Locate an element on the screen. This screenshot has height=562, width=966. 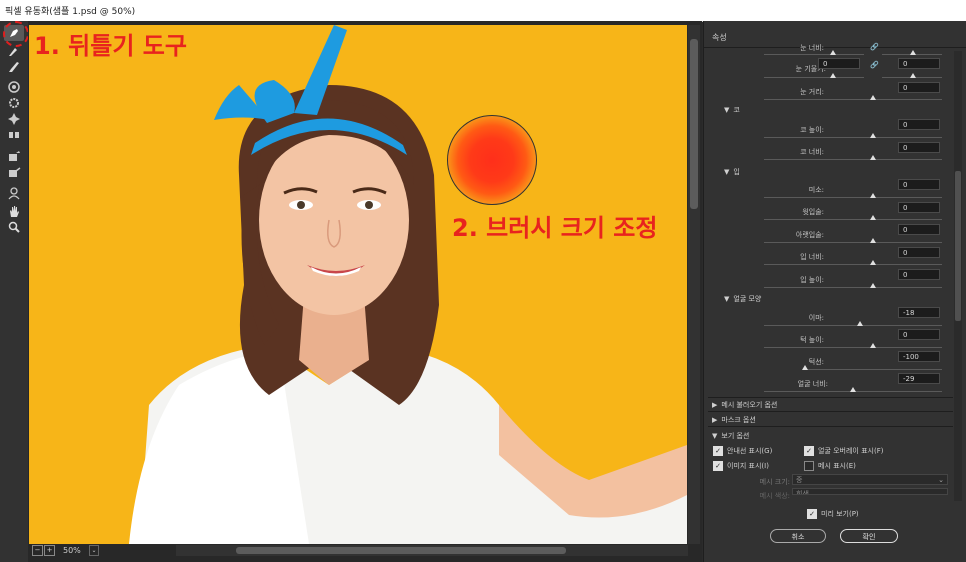
nose-width-input: 0 is located at coordinates (919, 147).